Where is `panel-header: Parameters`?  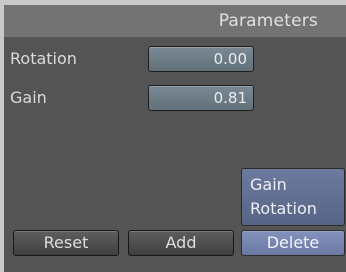 panel-header: Parameters is located at coordinates (175, 21).